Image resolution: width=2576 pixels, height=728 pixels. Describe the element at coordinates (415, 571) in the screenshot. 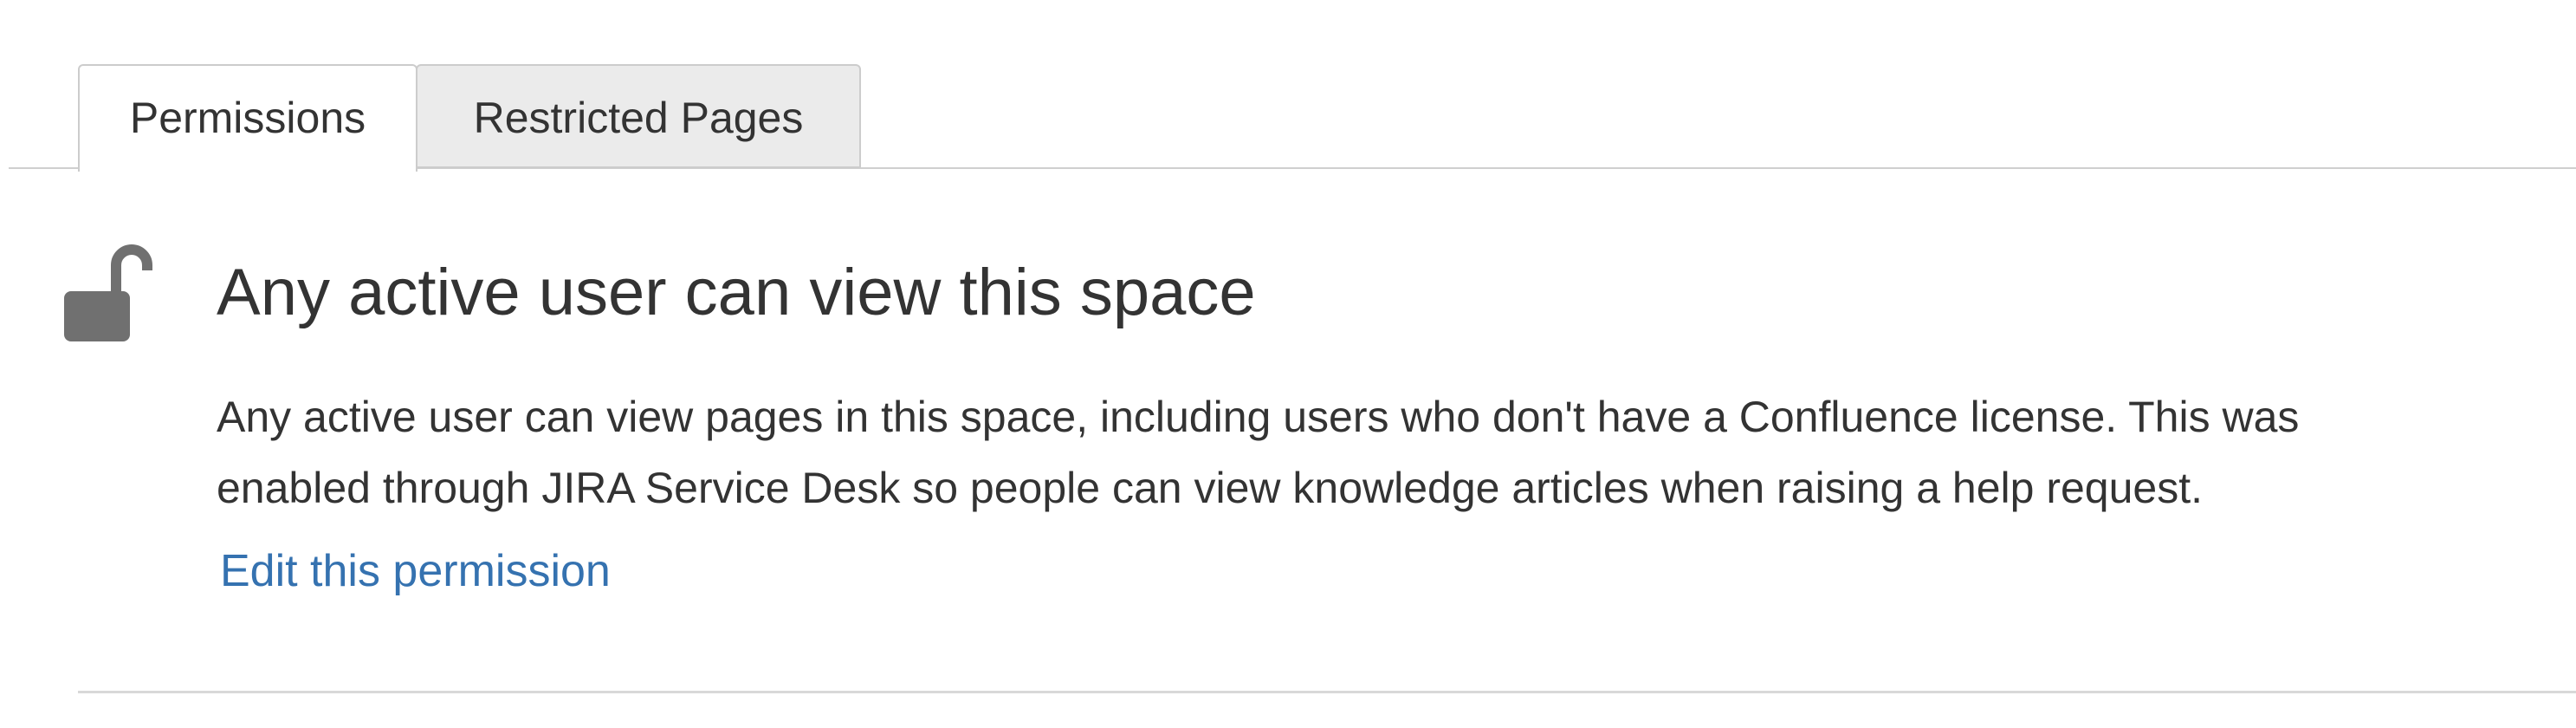

I see `edit-permission-link: Edit this permission` at that location.